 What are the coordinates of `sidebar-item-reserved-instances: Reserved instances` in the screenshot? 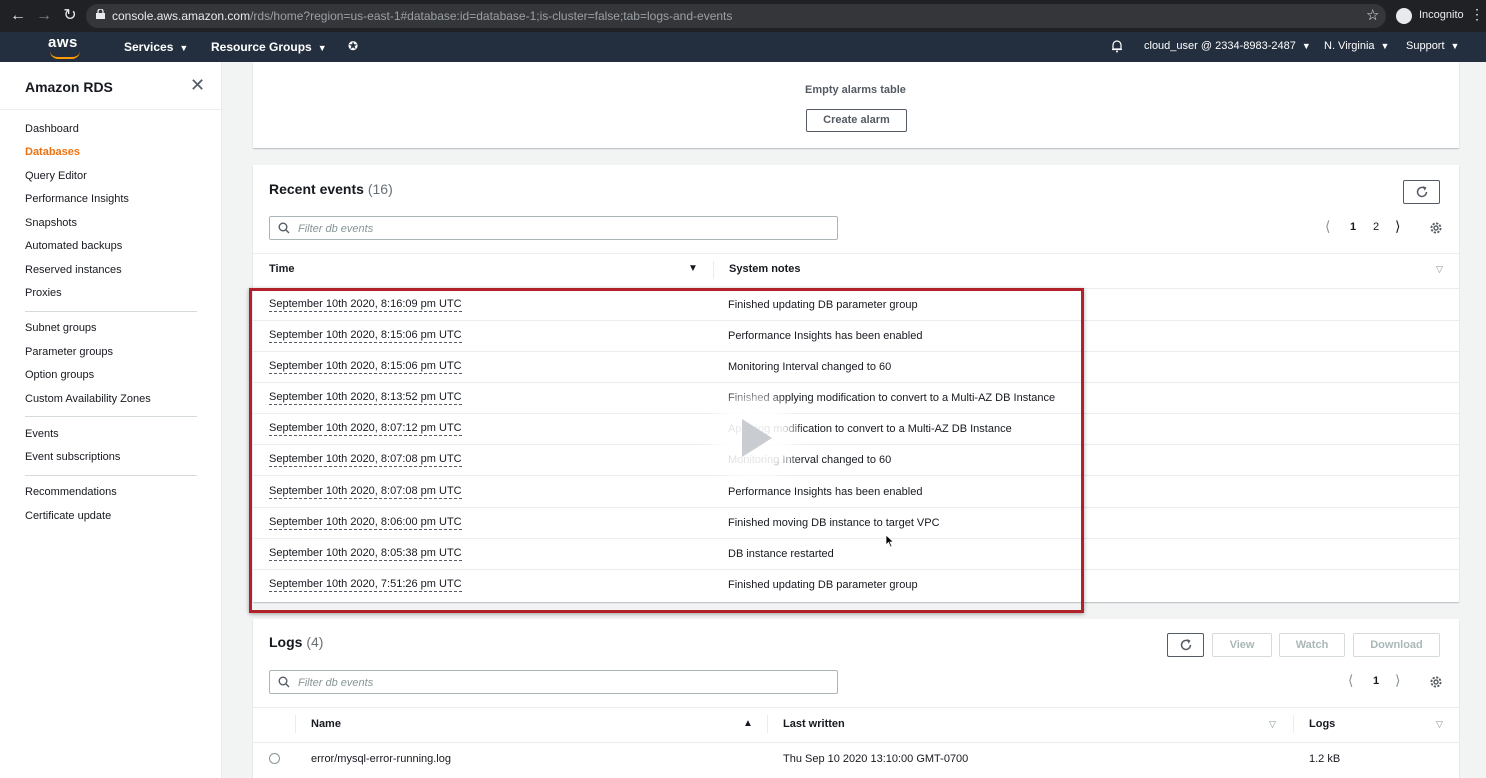 It's located at (73, 270).